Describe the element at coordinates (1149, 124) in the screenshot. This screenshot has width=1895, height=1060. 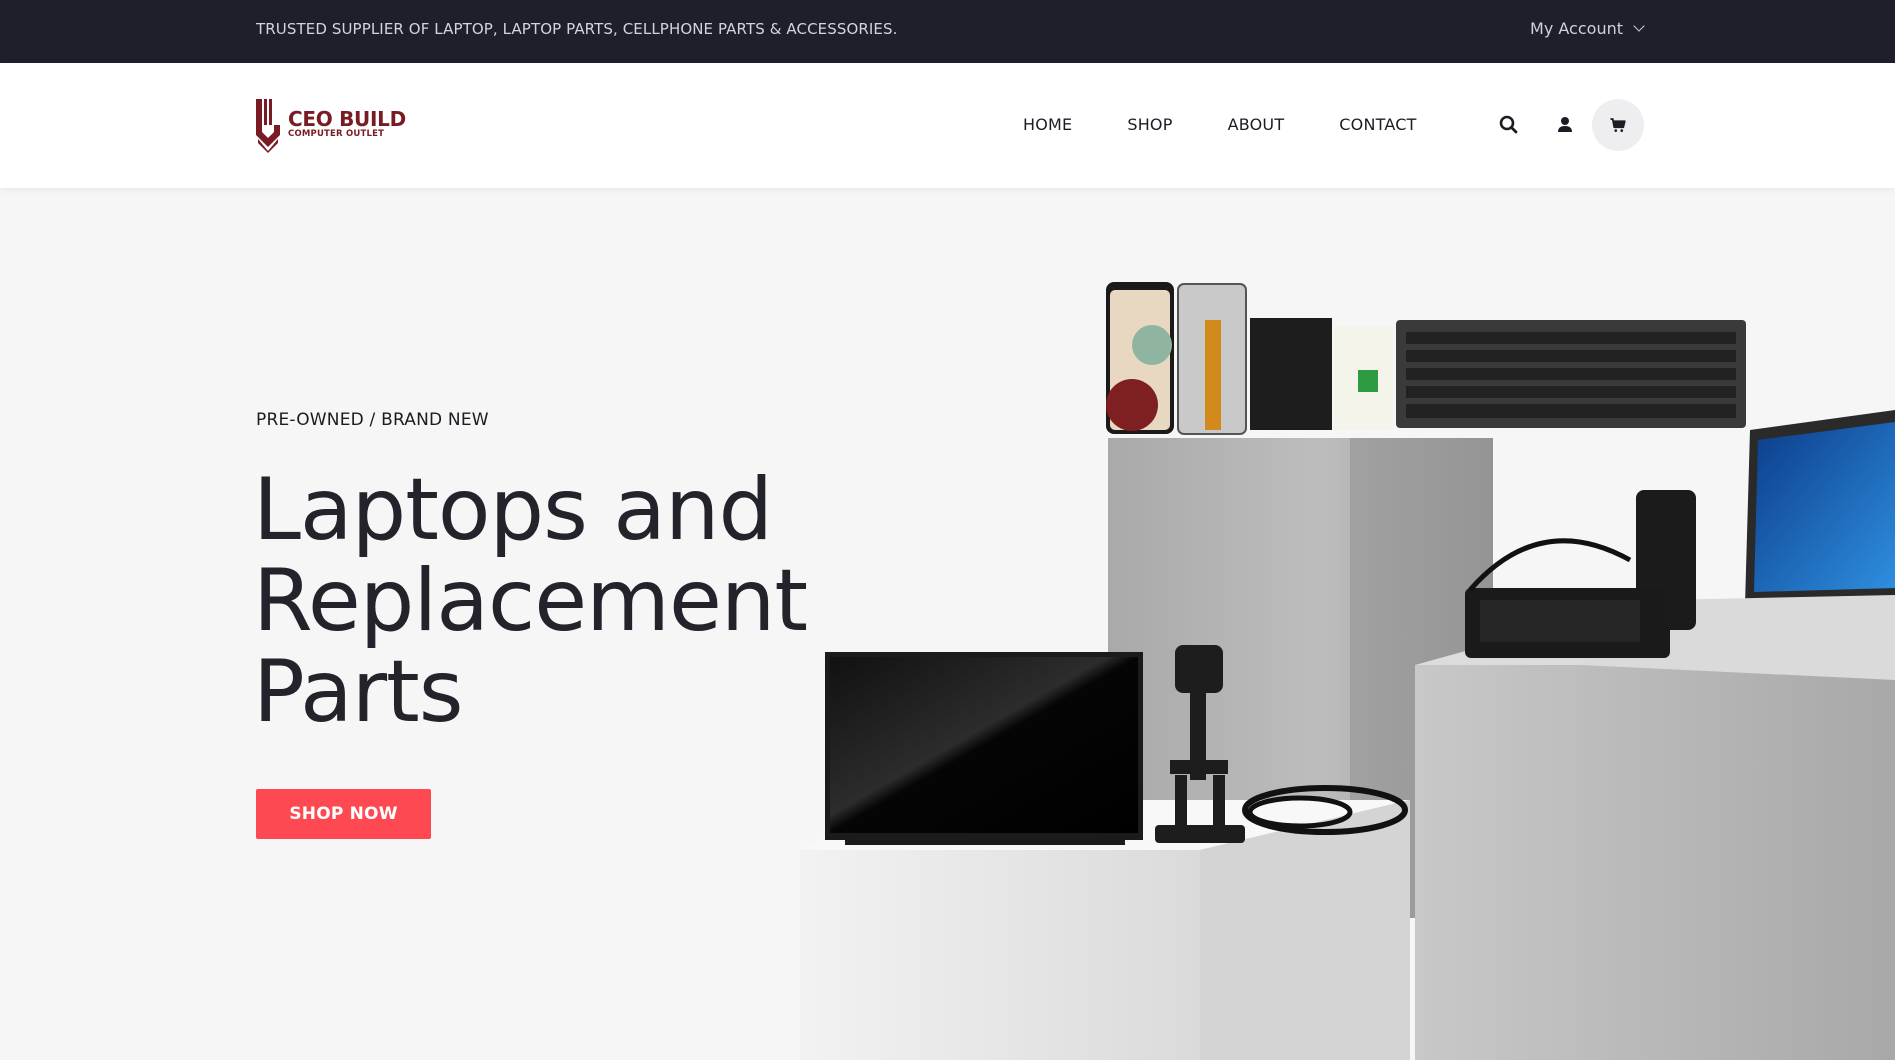
I see `nav-shop: SHOP` at that location.